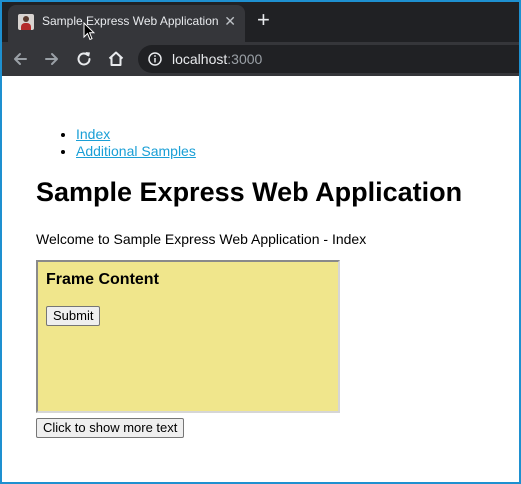  I want to click on url-host: localhost, so click(200, 59).